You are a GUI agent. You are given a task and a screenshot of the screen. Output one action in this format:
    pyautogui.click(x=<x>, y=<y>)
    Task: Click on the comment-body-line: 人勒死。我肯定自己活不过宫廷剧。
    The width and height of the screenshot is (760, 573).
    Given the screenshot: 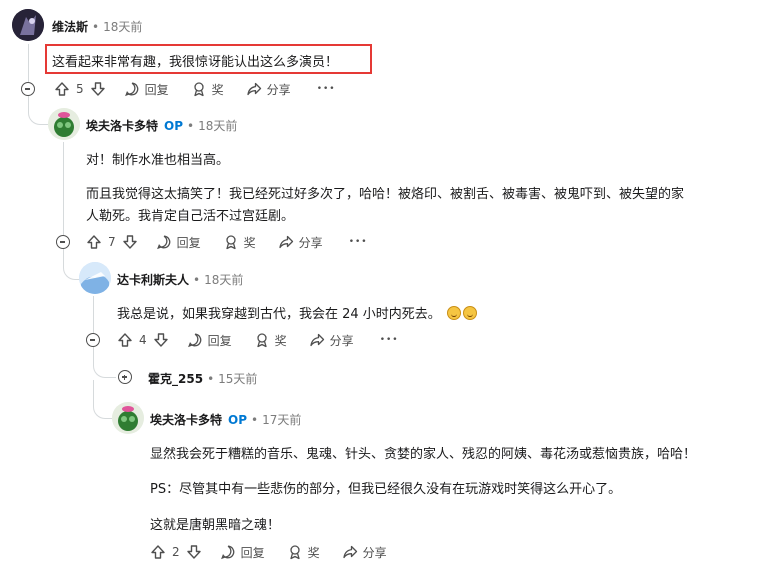 What is the action you would take?
    pyautogui.click(x=190, y=216)
    